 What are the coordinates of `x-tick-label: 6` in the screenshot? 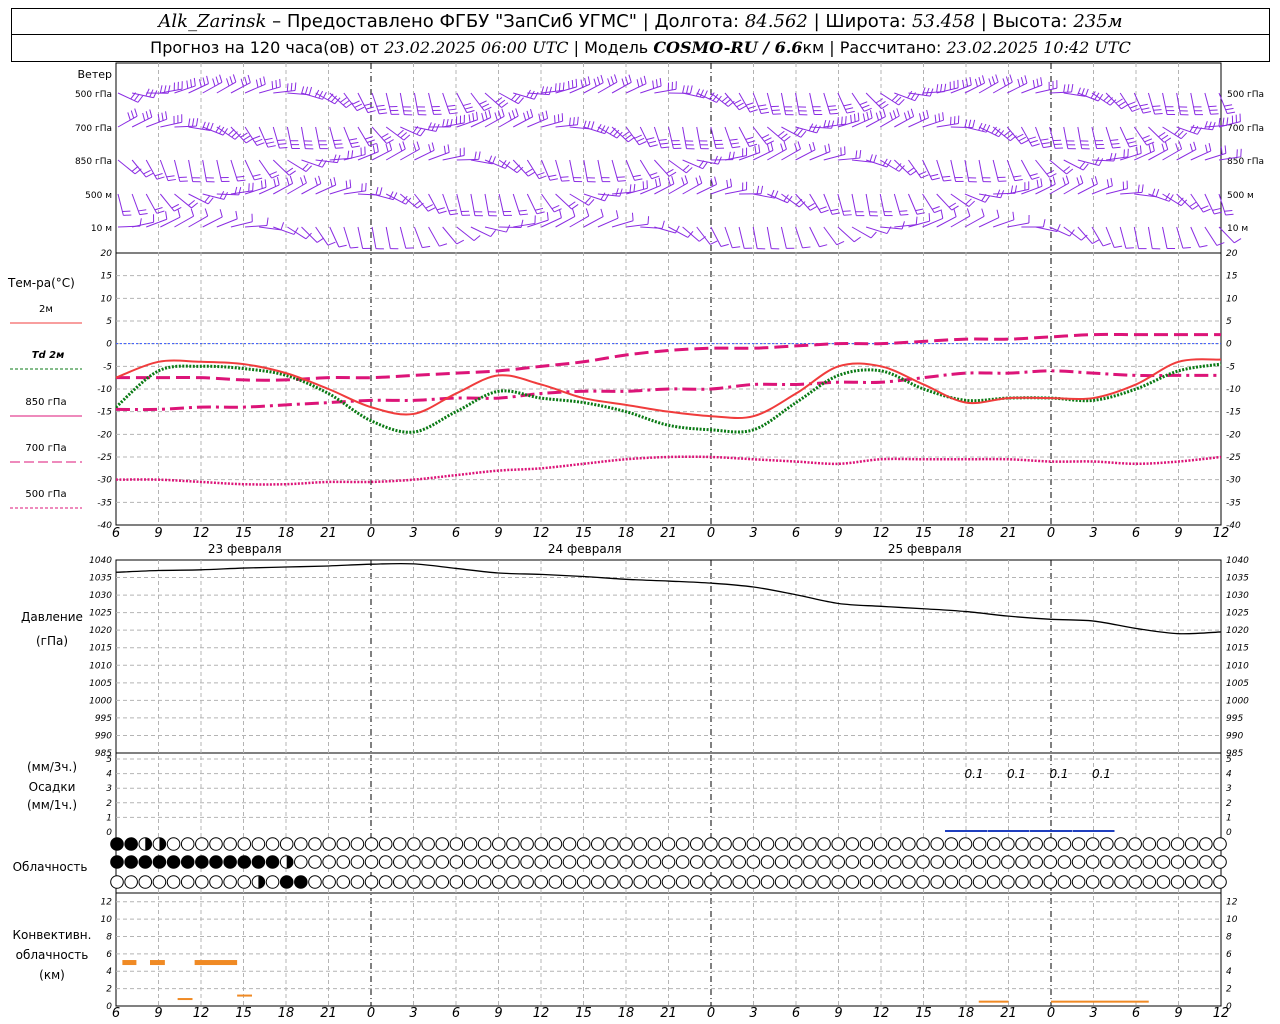 It's located at (116, 533).